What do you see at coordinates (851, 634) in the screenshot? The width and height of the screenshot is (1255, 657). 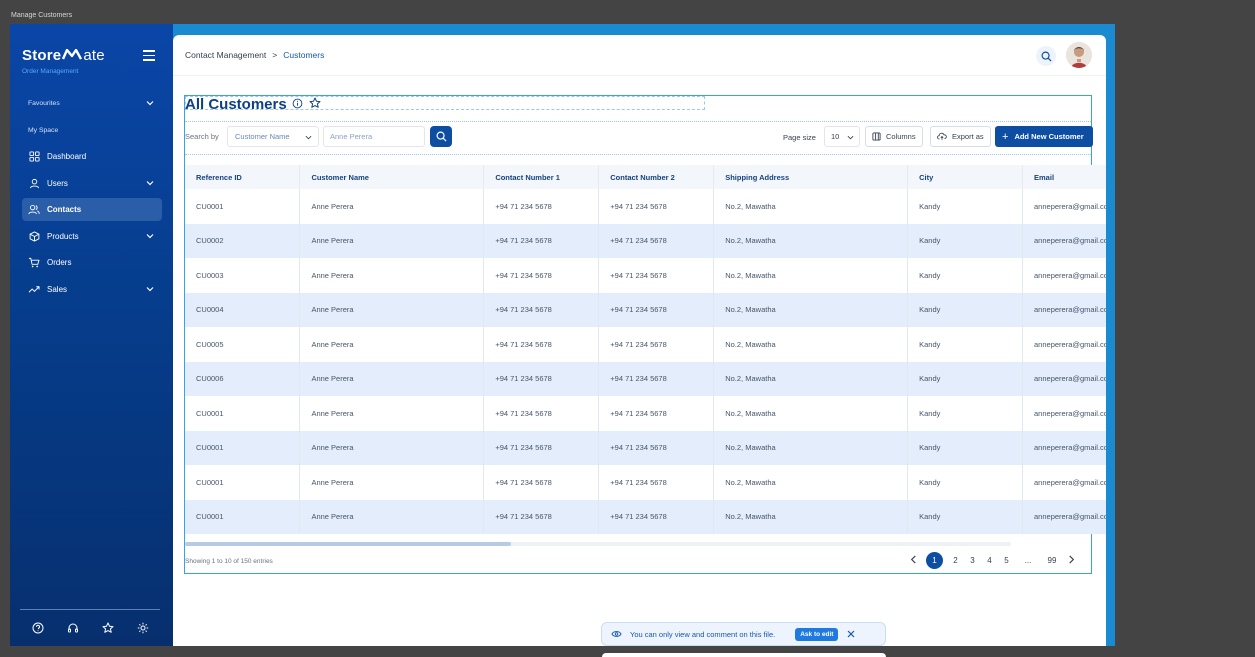 I see `close-icon` at bounding box center [851, 634].